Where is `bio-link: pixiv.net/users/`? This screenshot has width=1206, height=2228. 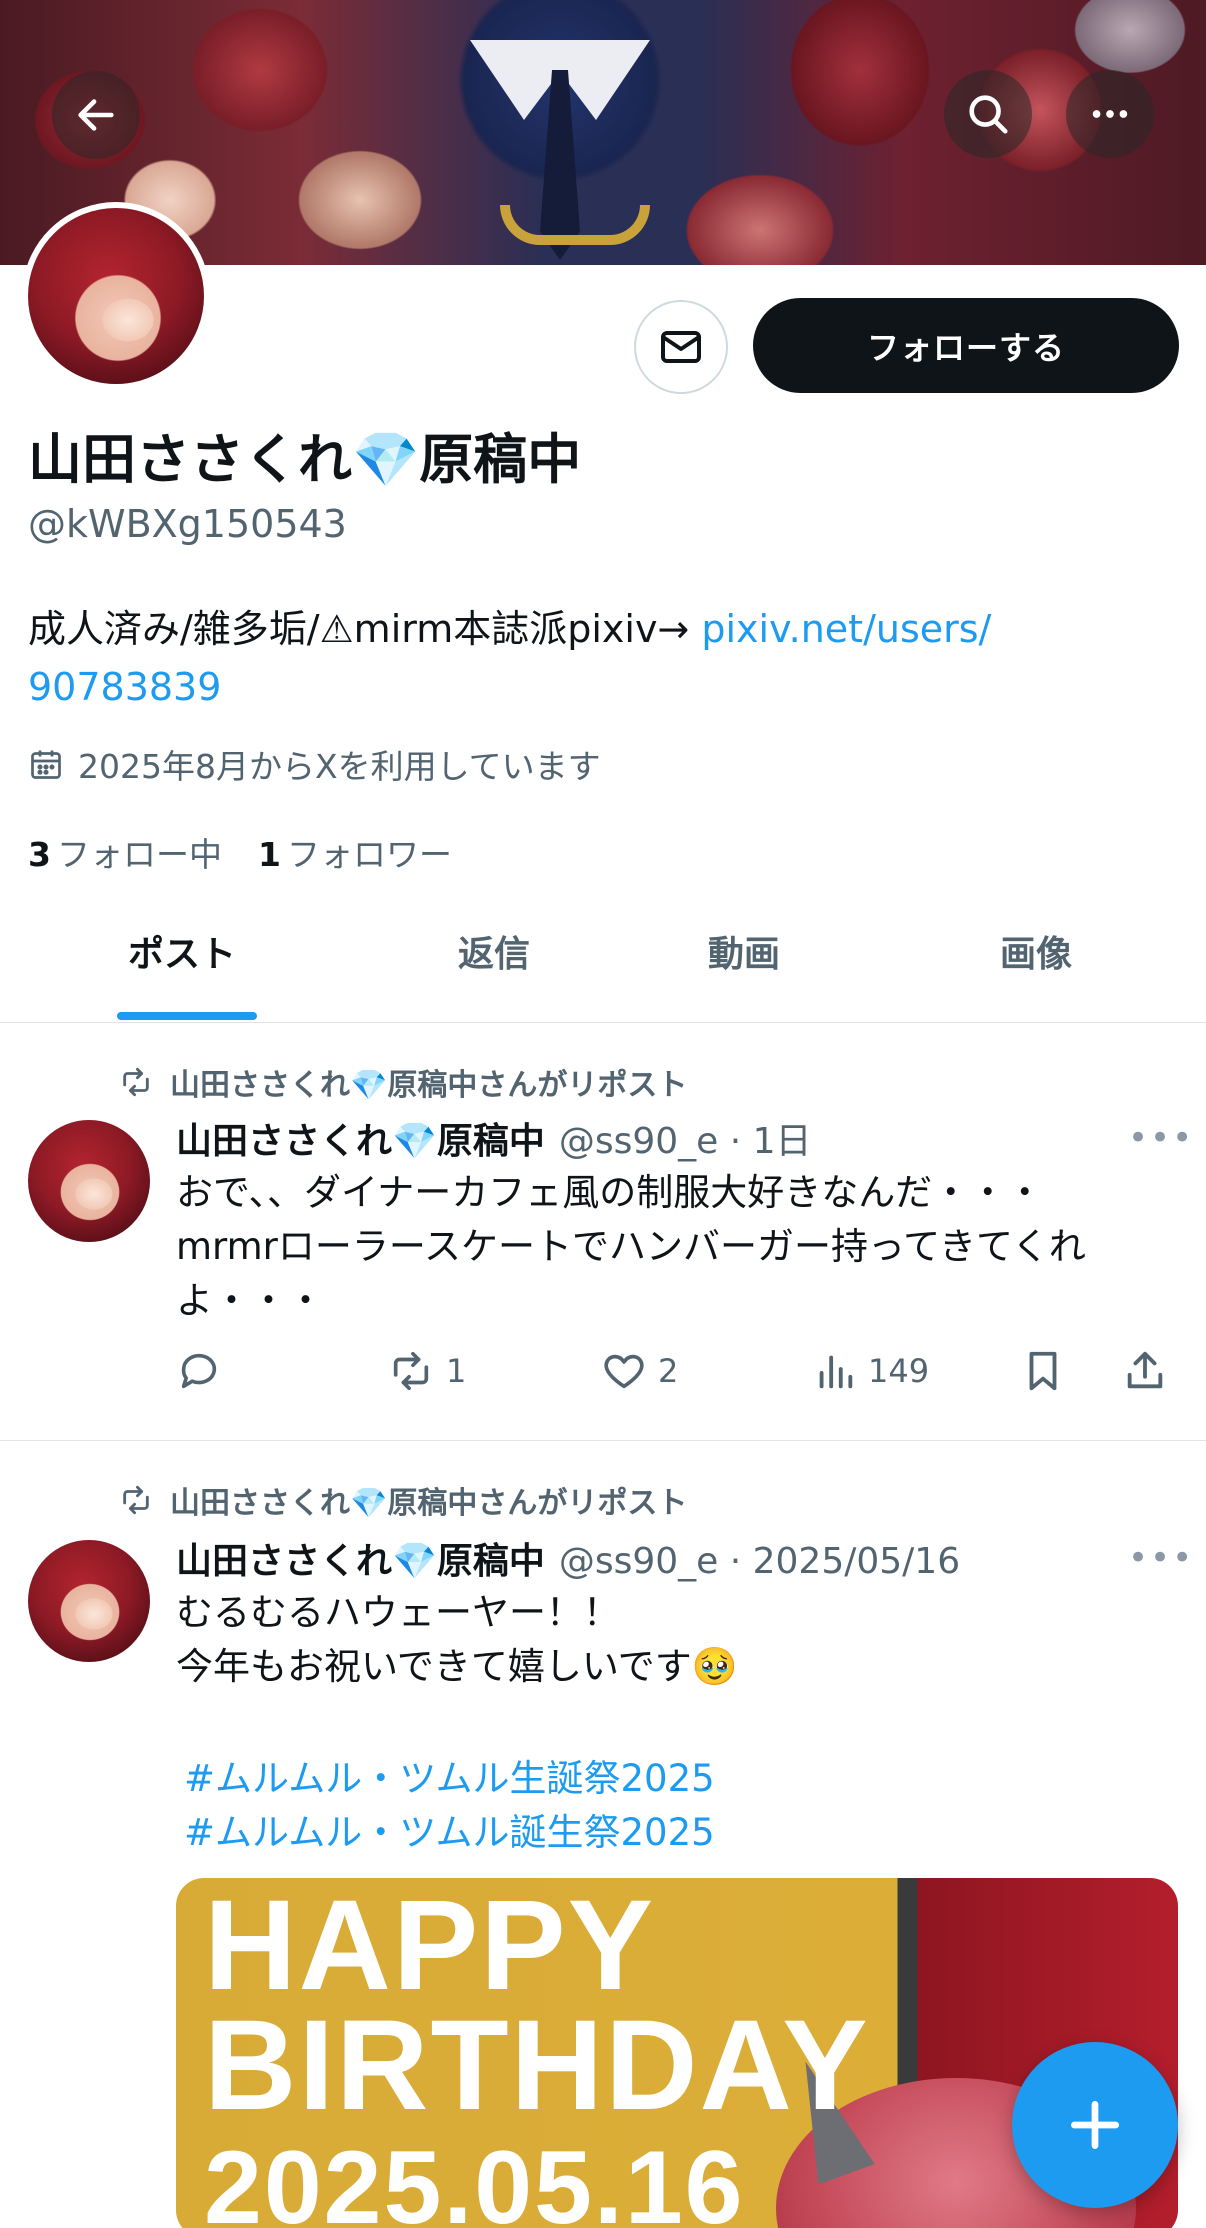
bio-link: pixiv.net/users/ is located at coordinates (846, 629).